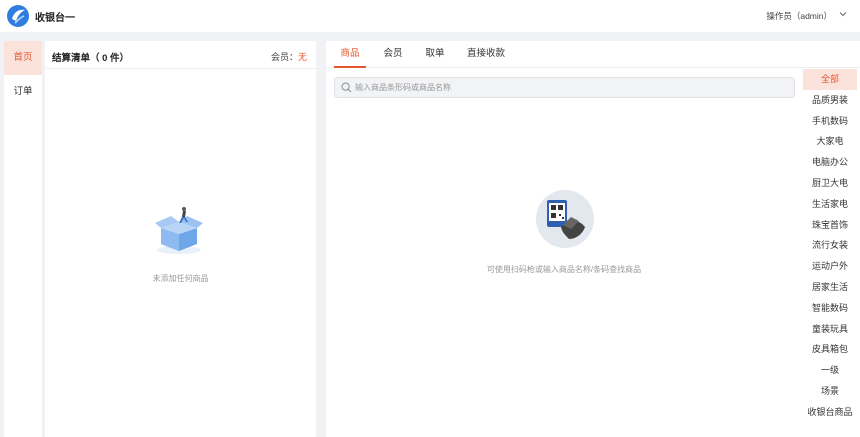  What do you see at coordinates (593, 54) in the screenshot?
I see `product-tabs: 商品 会员 取单 直接收款` at bounding box center [593, 54].